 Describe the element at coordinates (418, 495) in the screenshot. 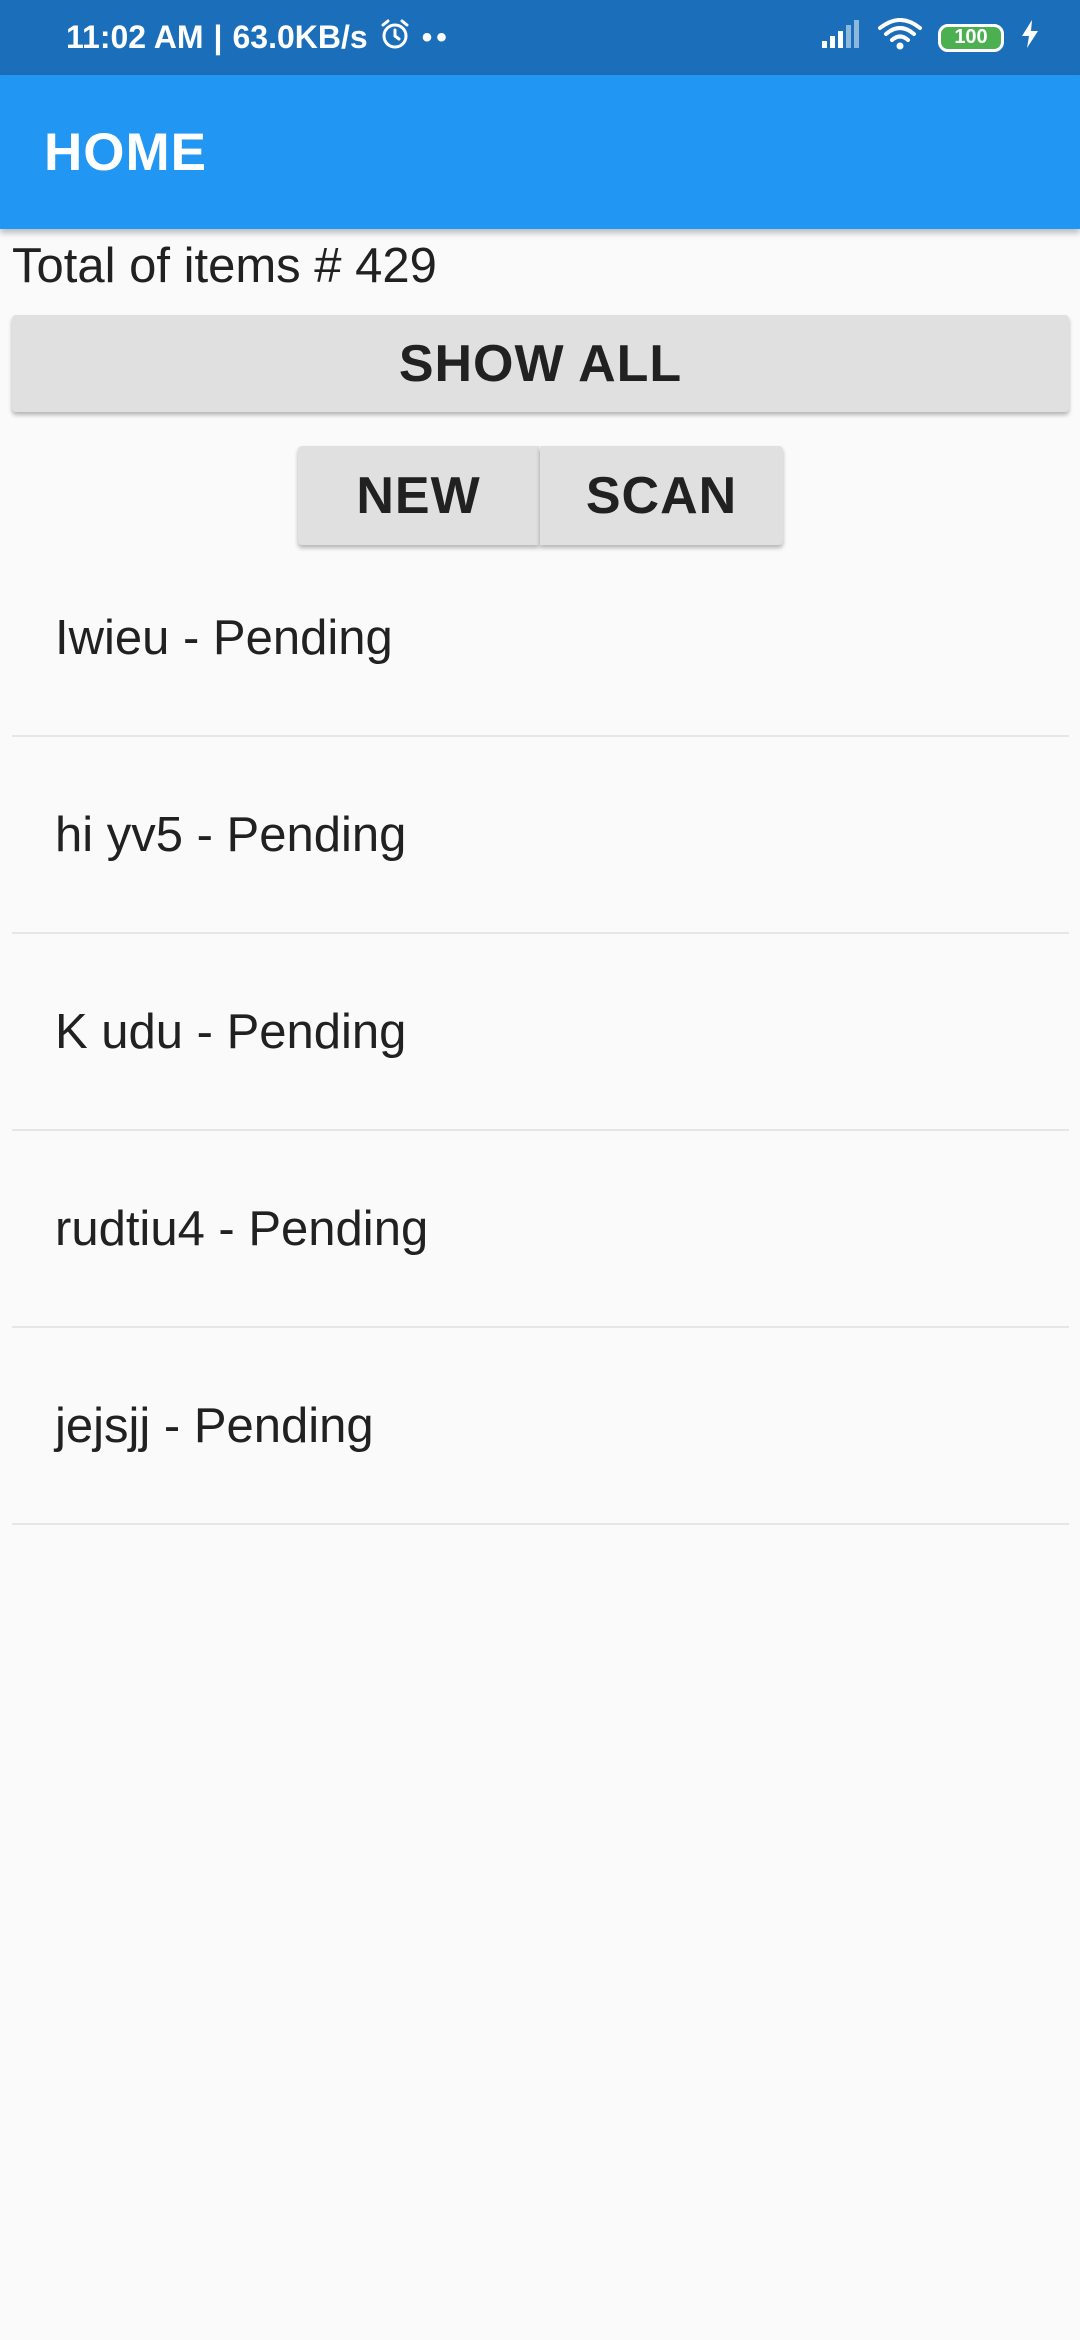

I see `new-button: NEW` at that location.